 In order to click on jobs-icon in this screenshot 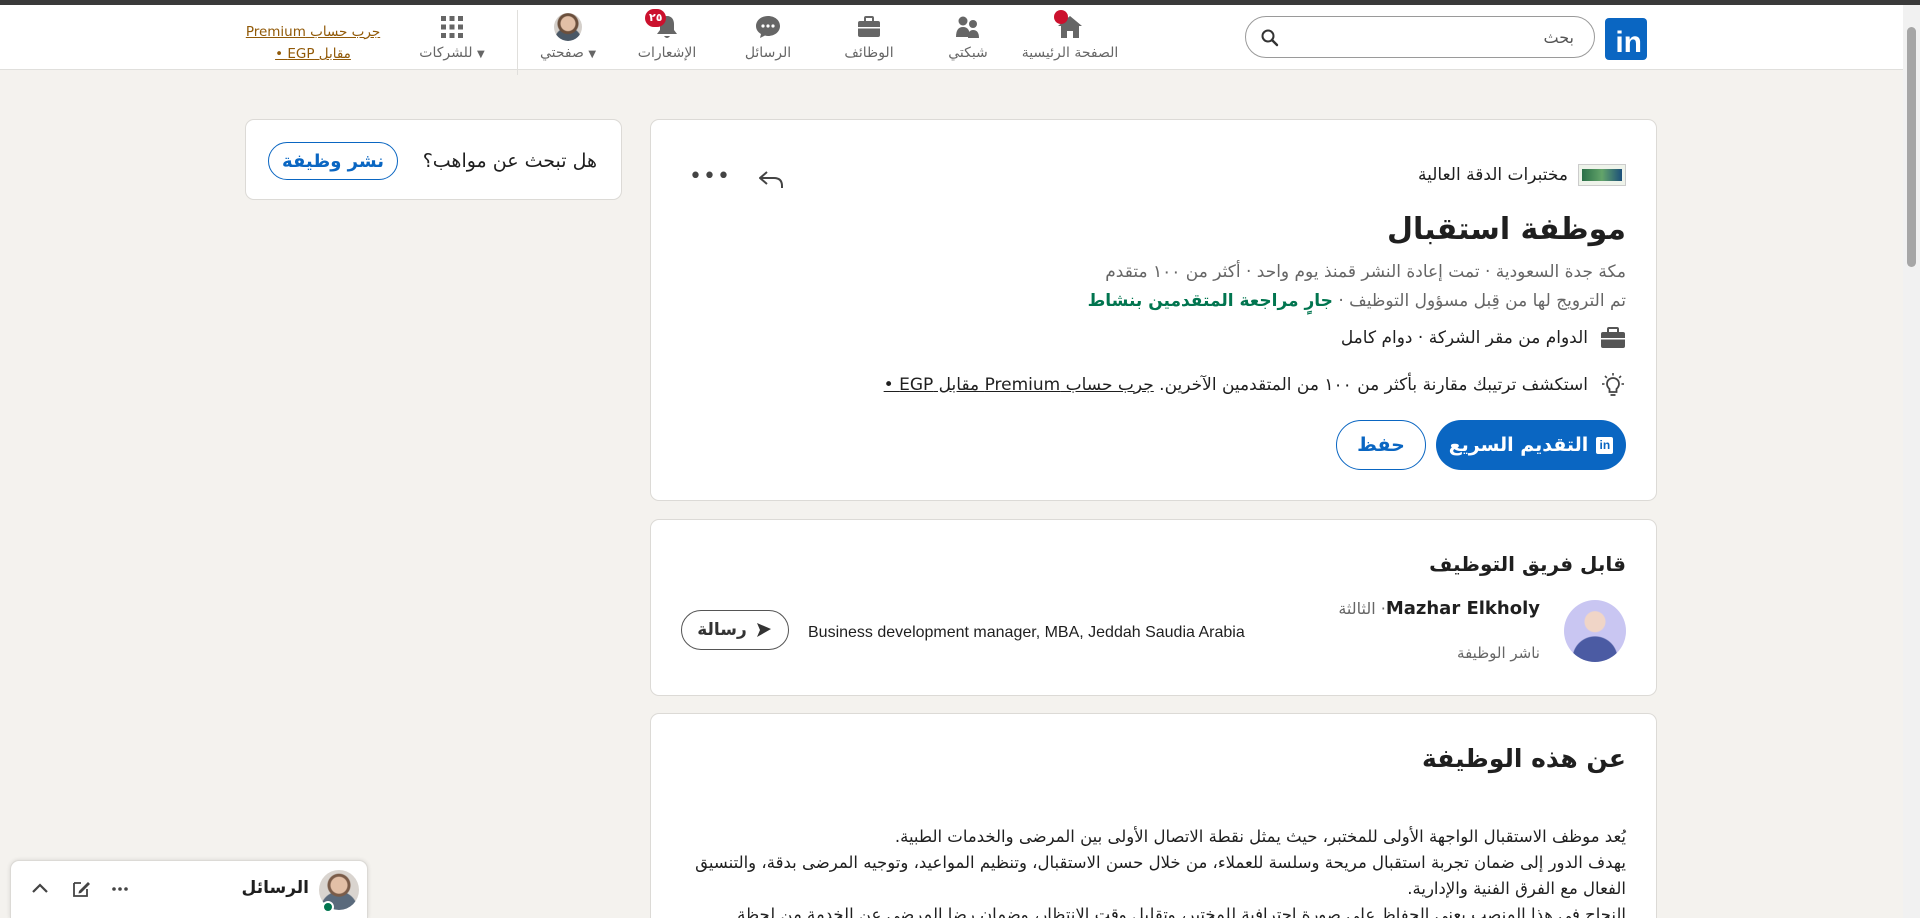, I will do `click(869, 27)`.